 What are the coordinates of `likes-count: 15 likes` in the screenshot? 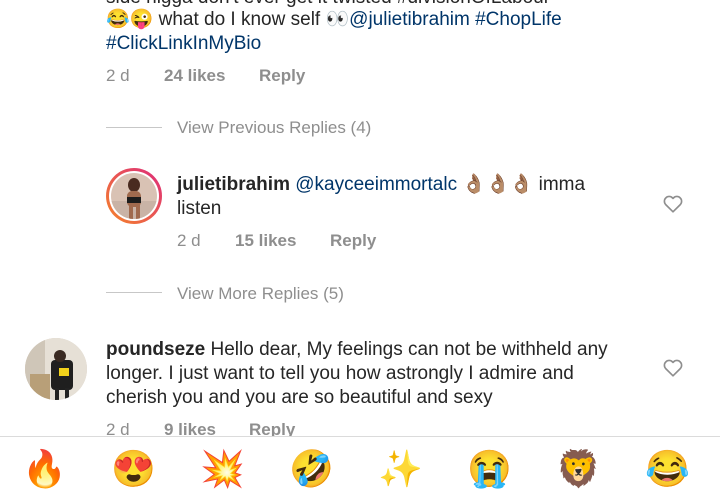 It's located at (265, 241).